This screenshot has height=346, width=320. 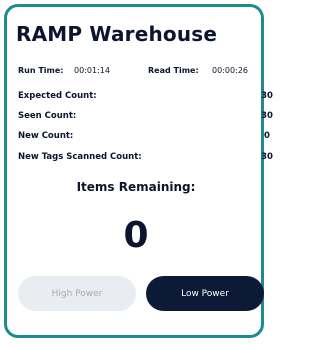 I want to click on new-count-label: New Count:, so click(x=46, y=136).